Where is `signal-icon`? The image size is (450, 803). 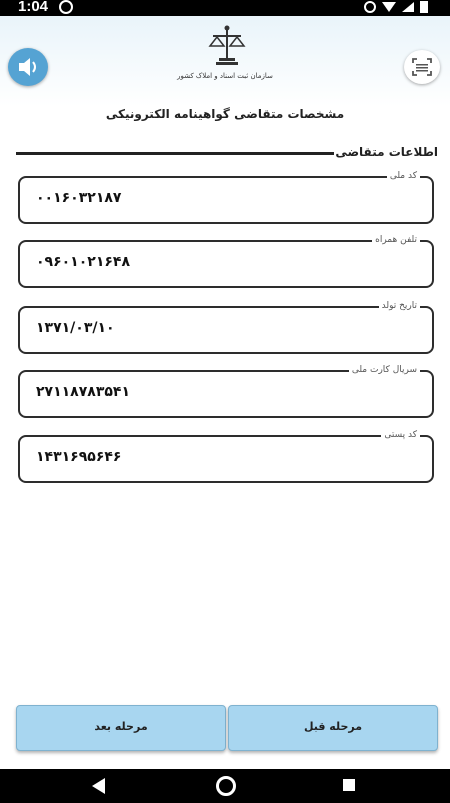 signal-icon is located at coordinates (408, 7).